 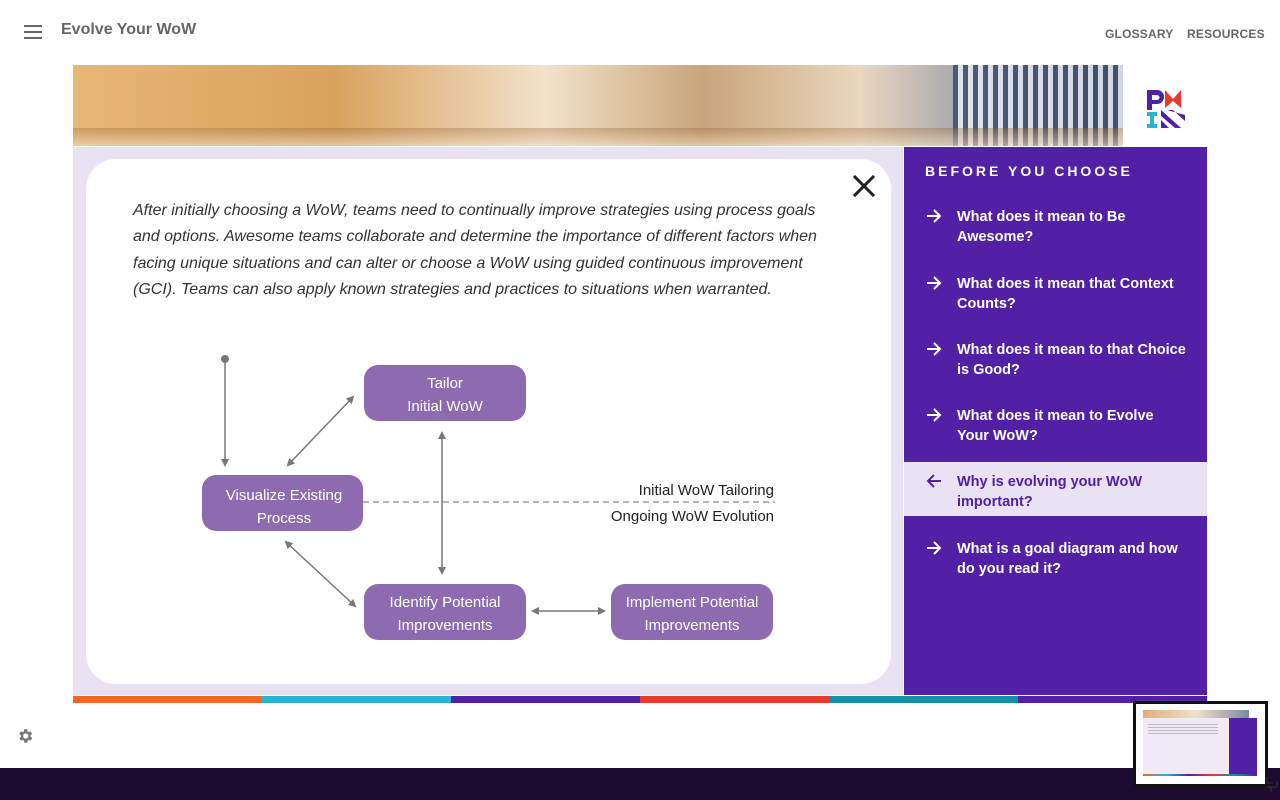 What do you see at coordinates (692, 602) in the screenshot?
I see `node-implement-line1: Implement Potential` at bounding box center [692, 602].